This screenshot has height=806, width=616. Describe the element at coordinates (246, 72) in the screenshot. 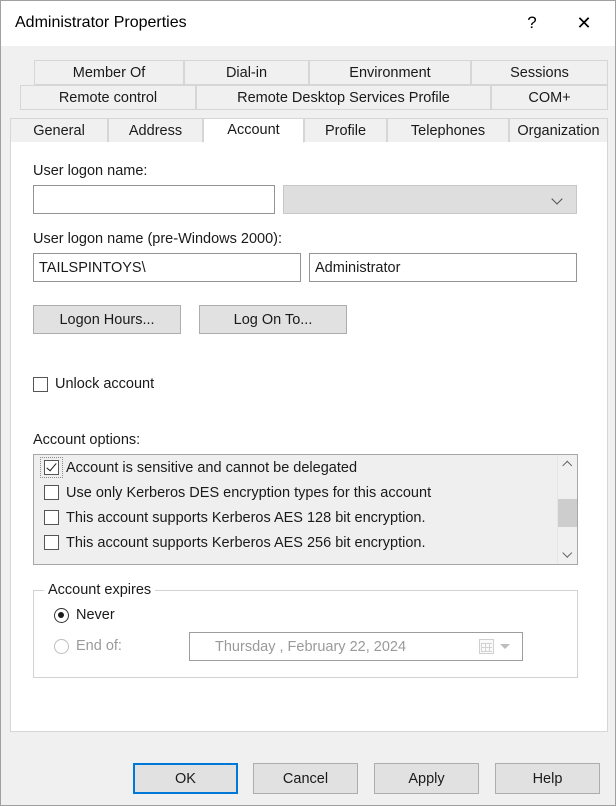

I see `tab-dial-in: Dial-in` at that location.